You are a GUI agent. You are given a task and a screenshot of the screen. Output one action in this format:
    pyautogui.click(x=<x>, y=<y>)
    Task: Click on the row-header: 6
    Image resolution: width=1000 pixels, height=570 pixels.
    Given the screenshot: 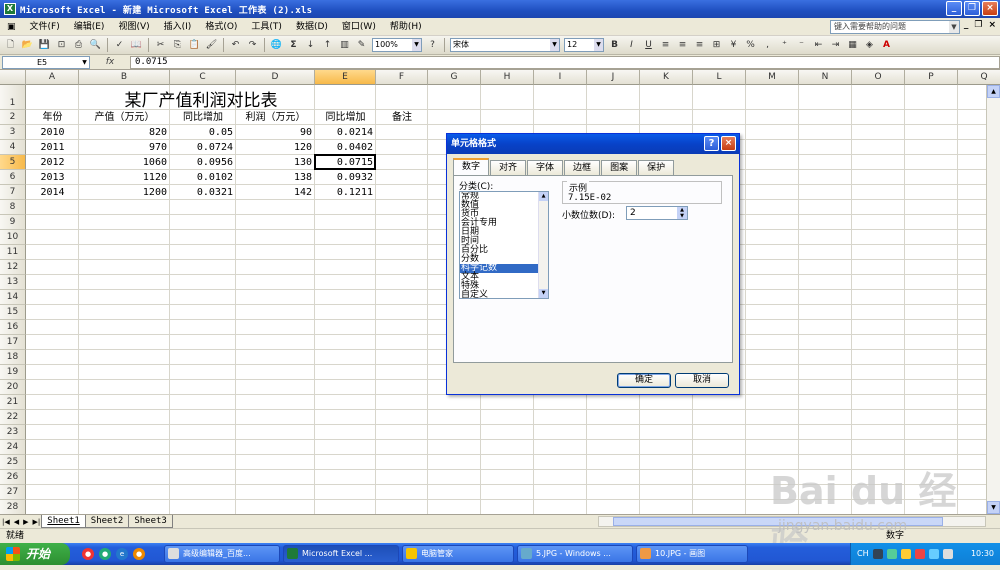 What is the action you would take?
    pyautogui.click(x=13, y=177)
    